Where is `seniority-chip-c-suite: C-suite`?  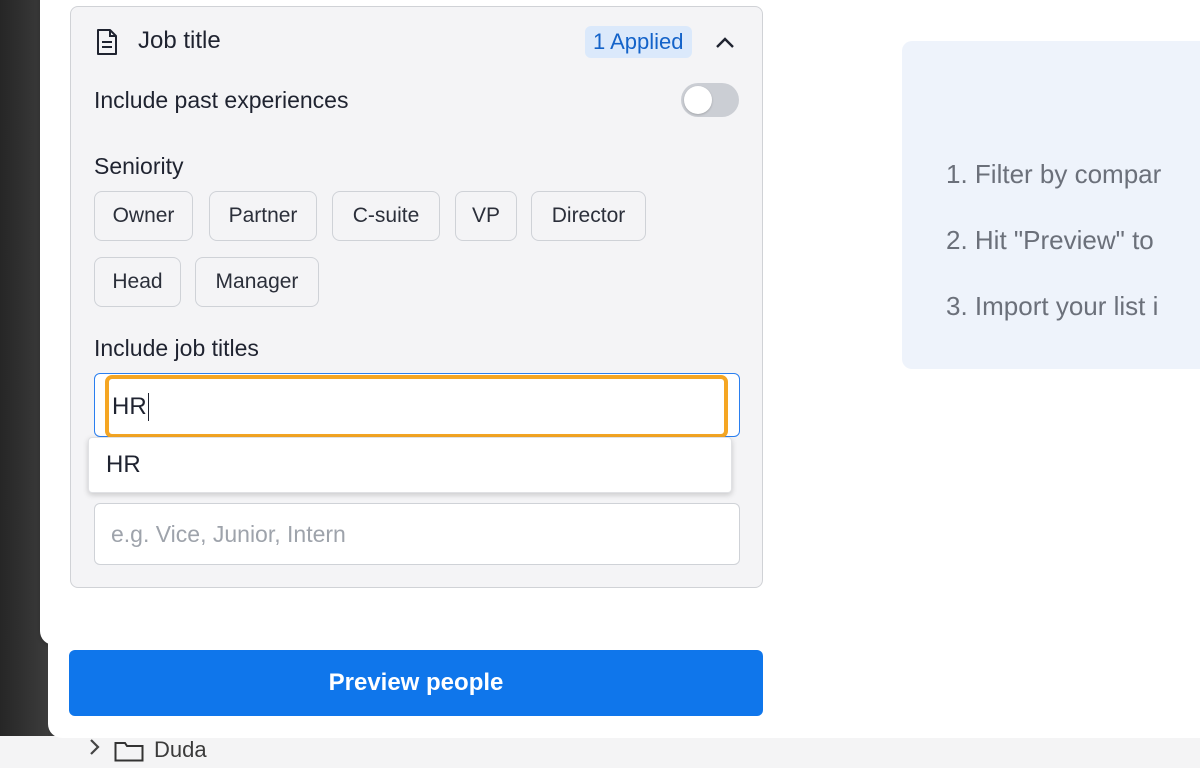
seniority-chip-c-suite: C-suite is located at coordinates (386, 216).